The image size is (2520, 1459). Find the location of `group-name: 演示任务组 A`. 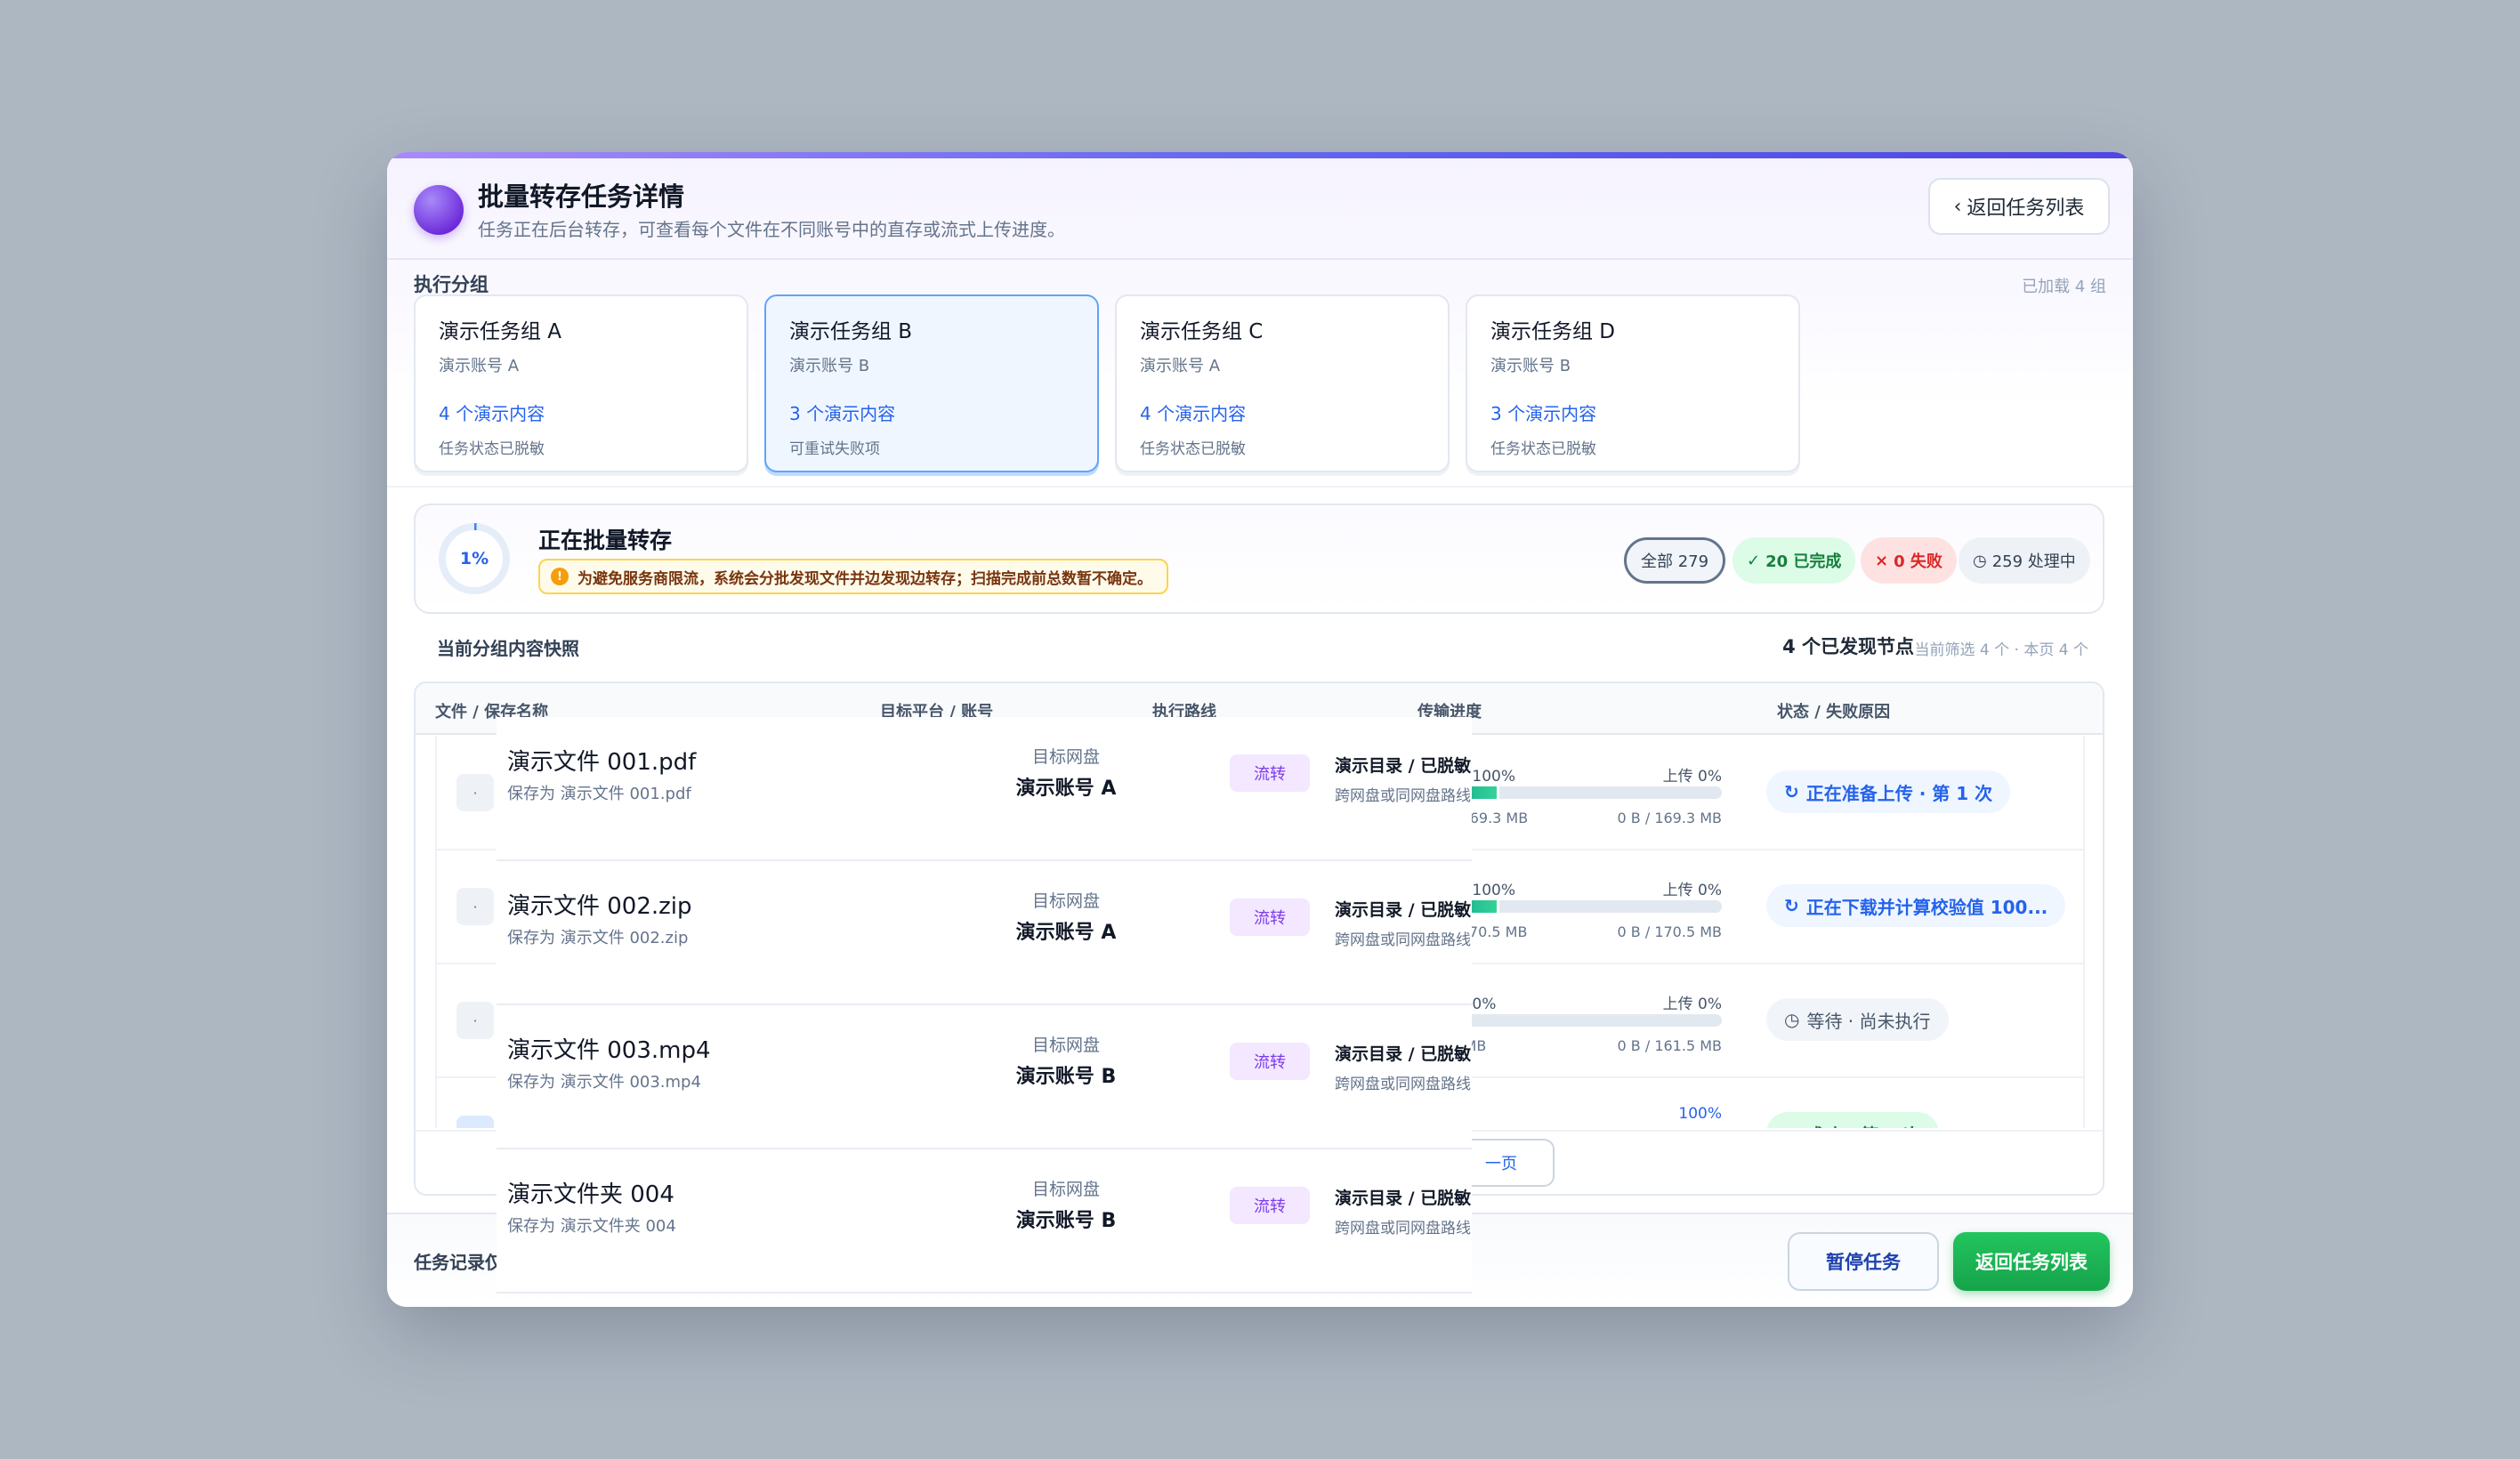

group-name: 演示任务组 A is located at coordinates (500, 331).